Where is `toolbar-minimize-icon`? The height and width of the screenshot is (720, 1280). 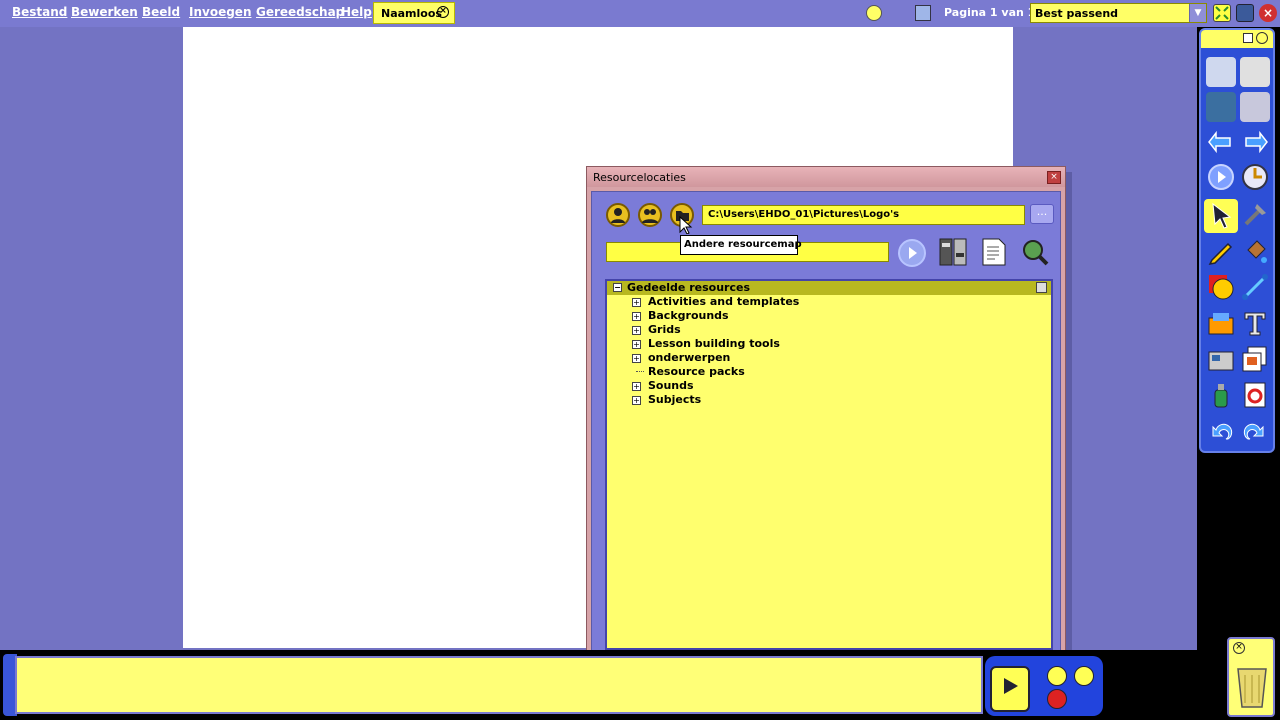
toolbar-minimize-icon is located at coordinates (1262, 38).